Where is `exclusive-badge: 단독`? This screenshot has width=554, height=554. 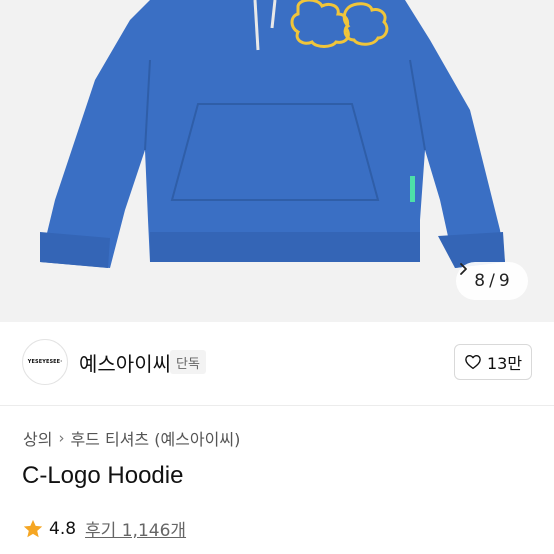
exclusive-badge: 단독 is located at coordinates (188, 362).